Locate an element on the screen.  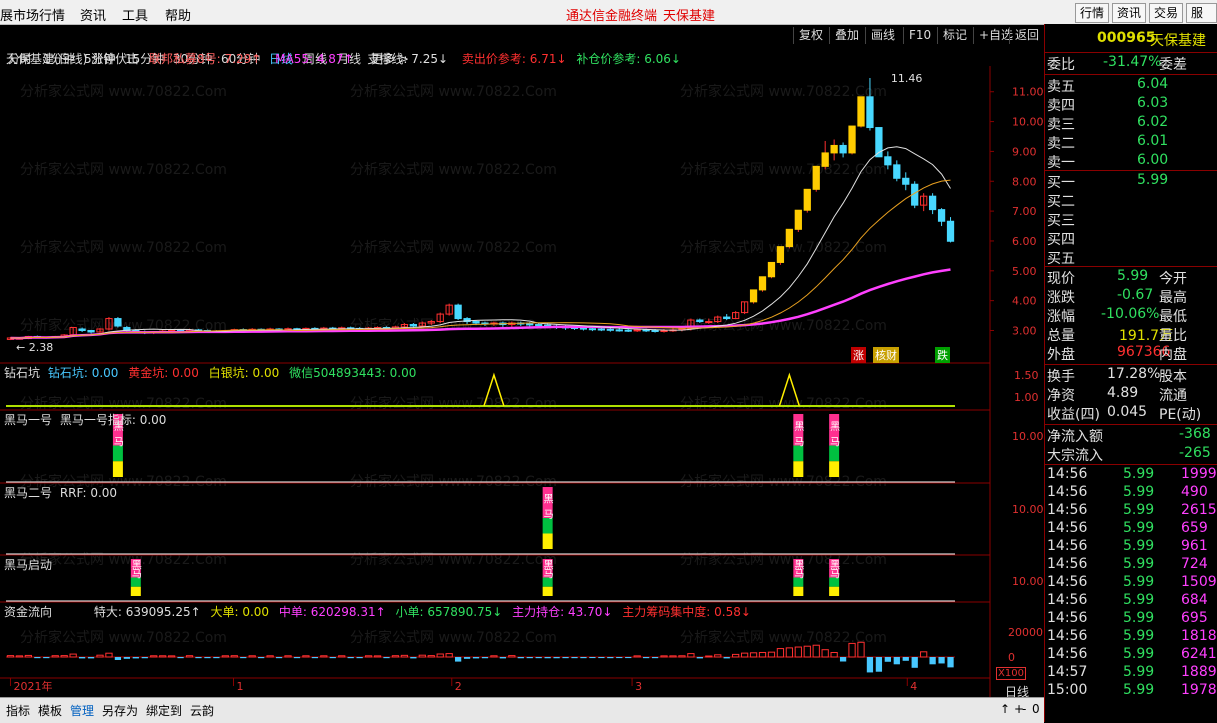
bid-label: 买四 is located at coordinates (1061, 240).